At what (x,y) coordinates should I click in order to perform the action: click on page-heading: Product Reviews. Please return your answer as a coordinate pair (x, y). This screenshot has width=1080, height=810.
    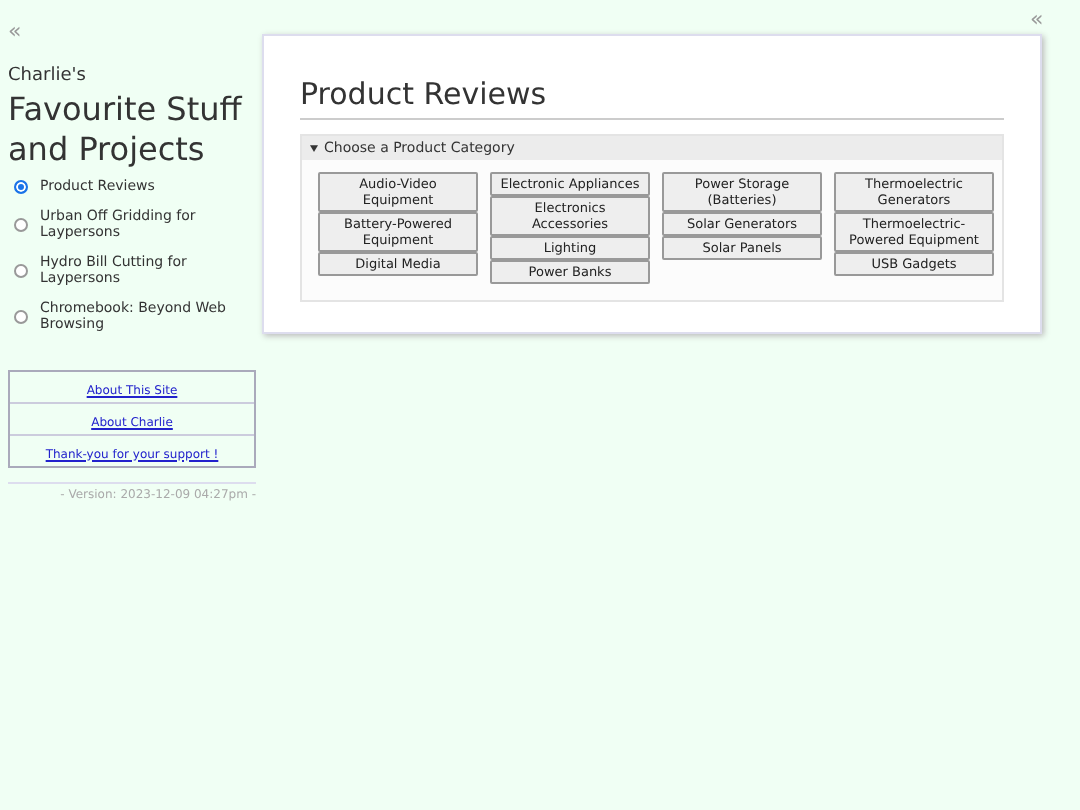
    Looking at the image, I should click on (652, 98).